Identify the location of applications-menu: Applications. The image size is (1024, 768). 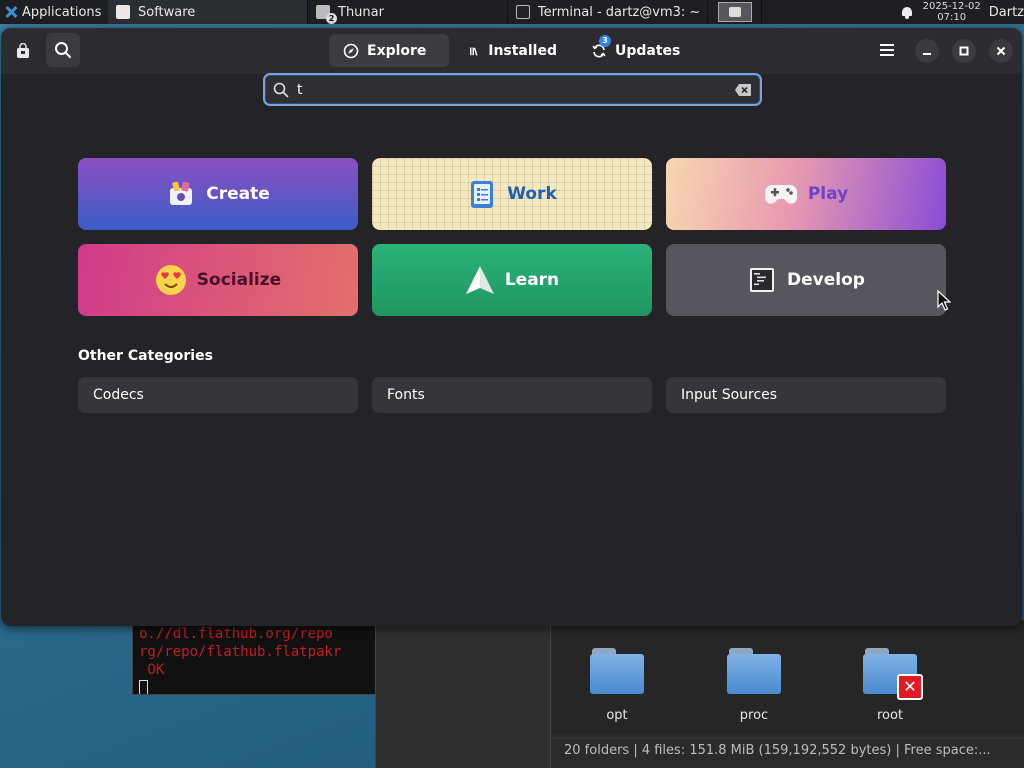
(54, 12).